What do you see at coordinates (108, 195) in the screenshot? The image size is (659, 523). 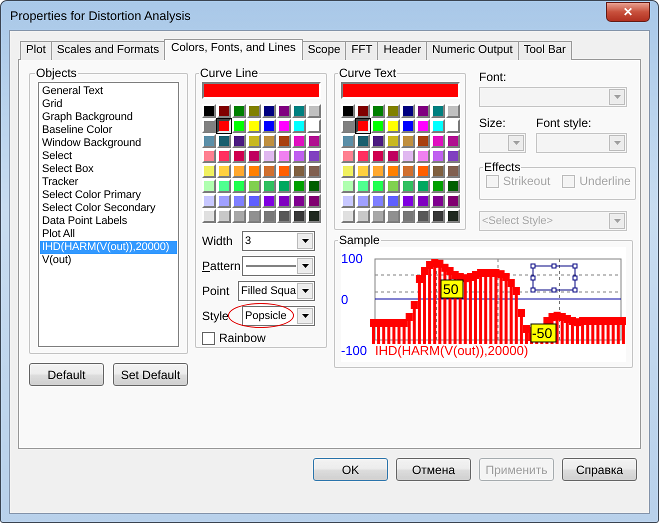 I see `list-item: Select Color Primary` at bounding box center [108, 195].